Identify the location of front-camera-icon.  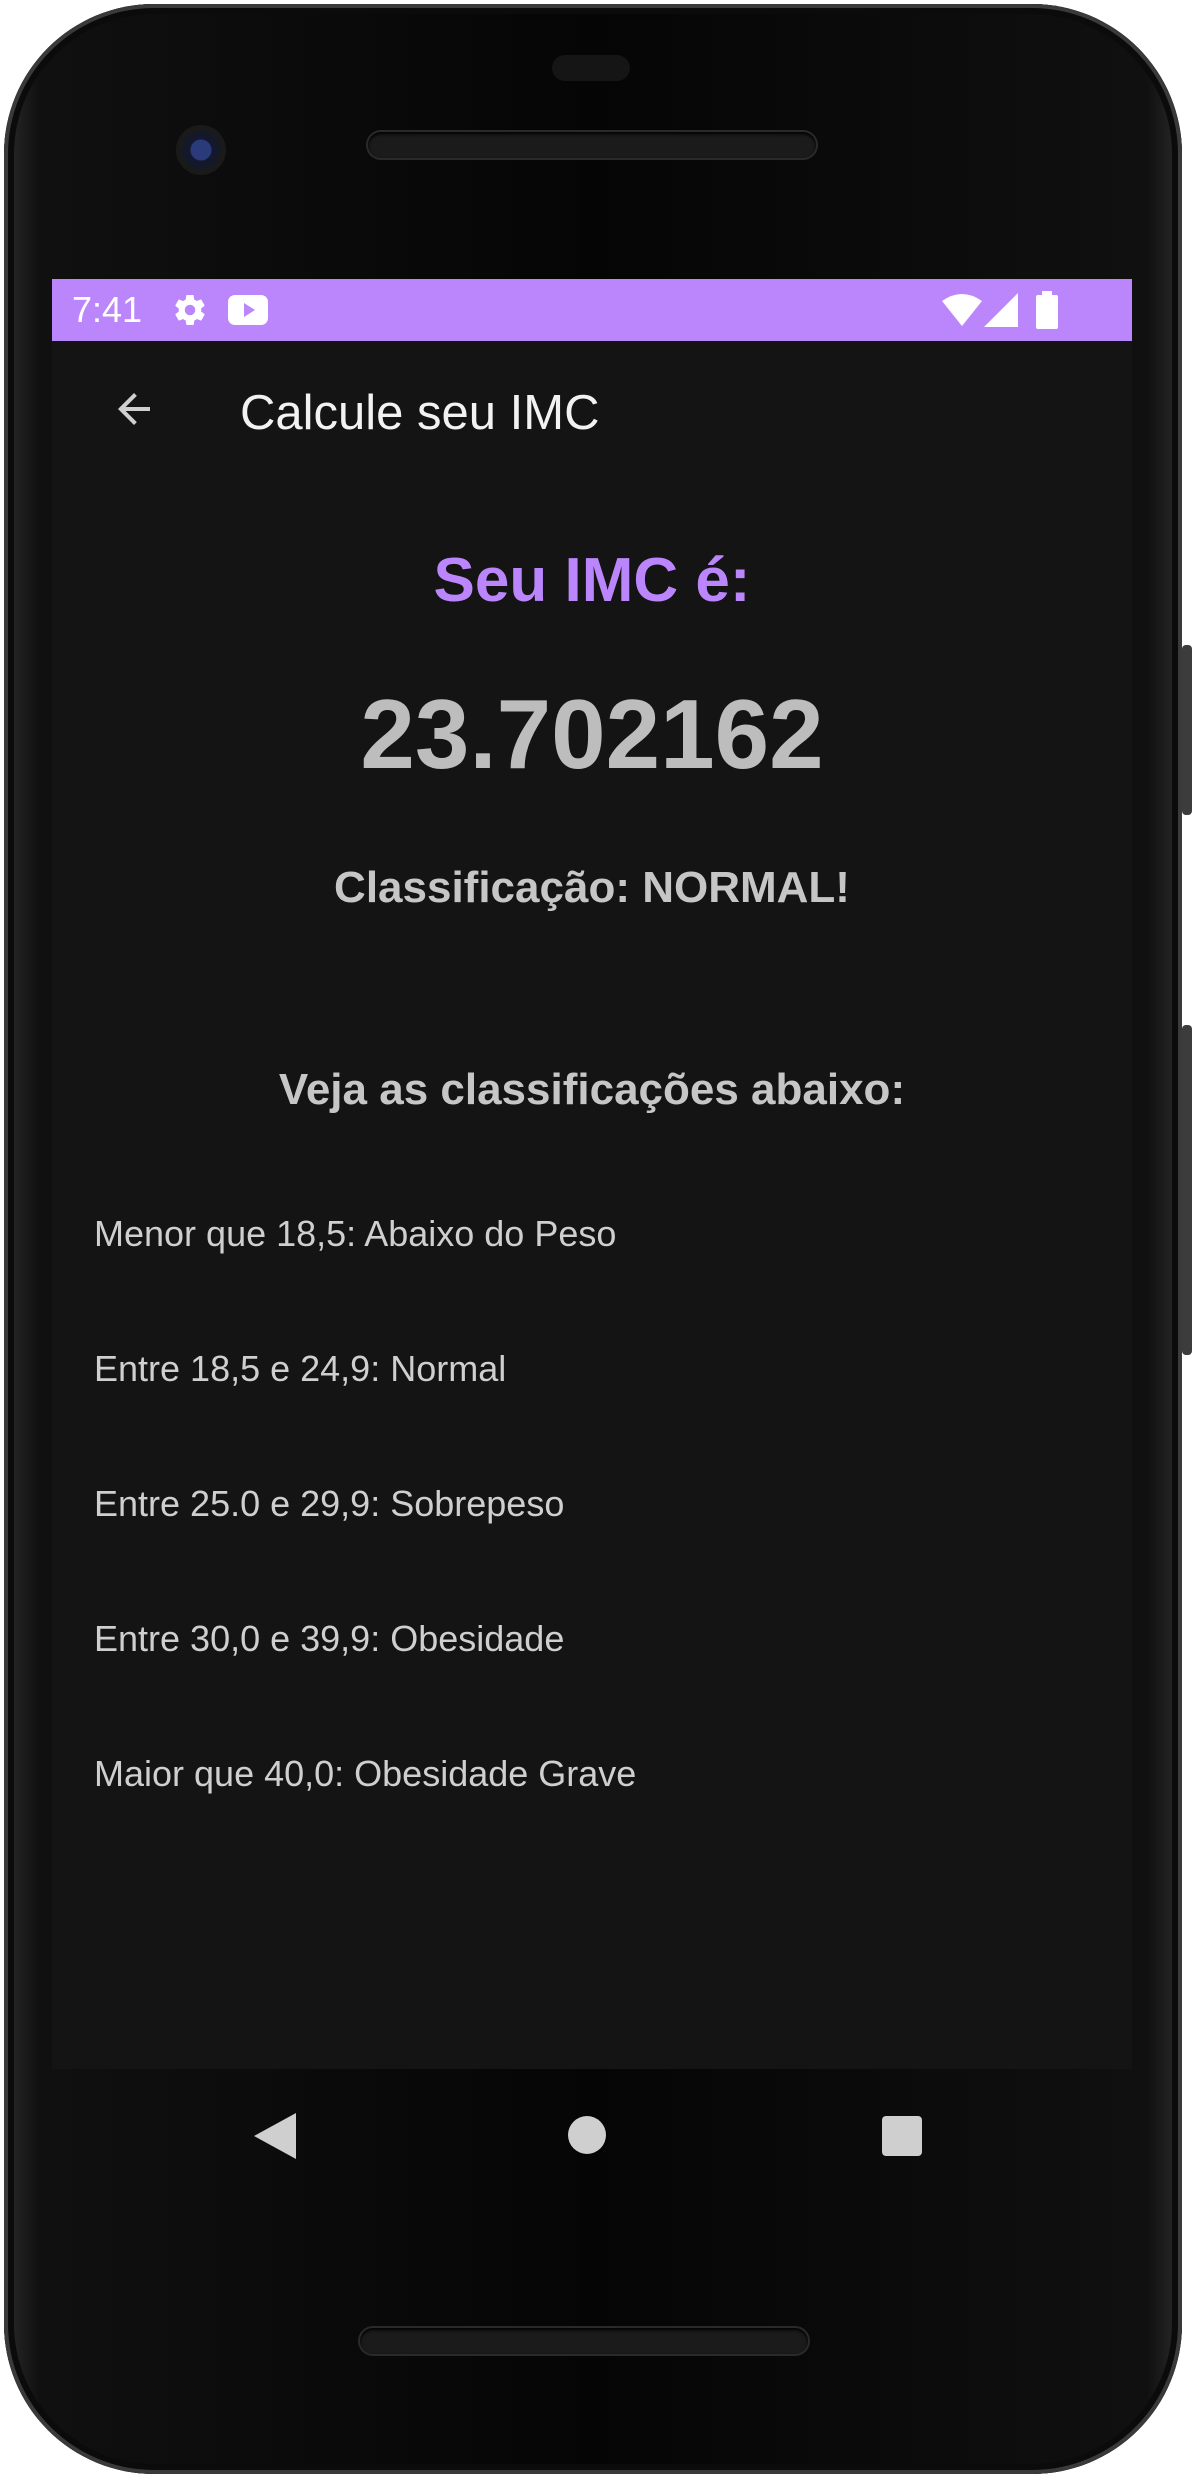
(201, 150).